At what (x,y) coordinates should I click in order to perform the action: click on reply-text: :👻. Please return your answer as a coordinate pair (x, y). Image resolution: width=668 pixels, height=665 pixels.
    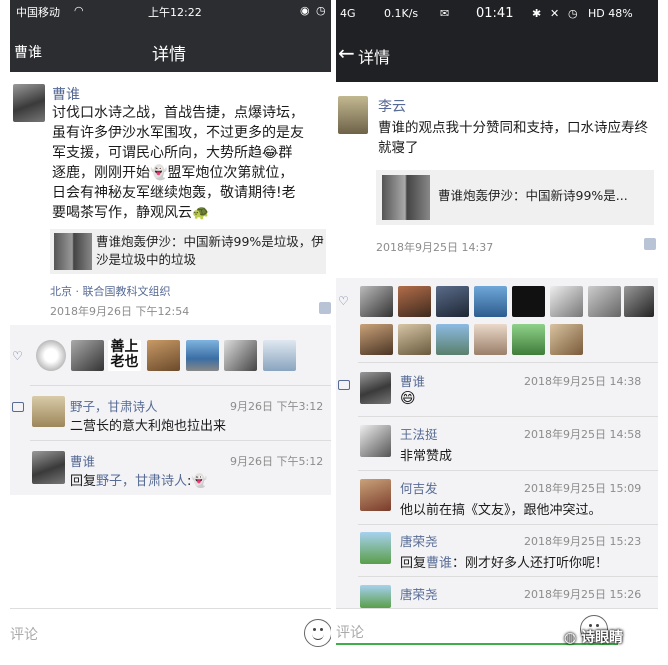
    Looking at the image, I should click on (197, 481).